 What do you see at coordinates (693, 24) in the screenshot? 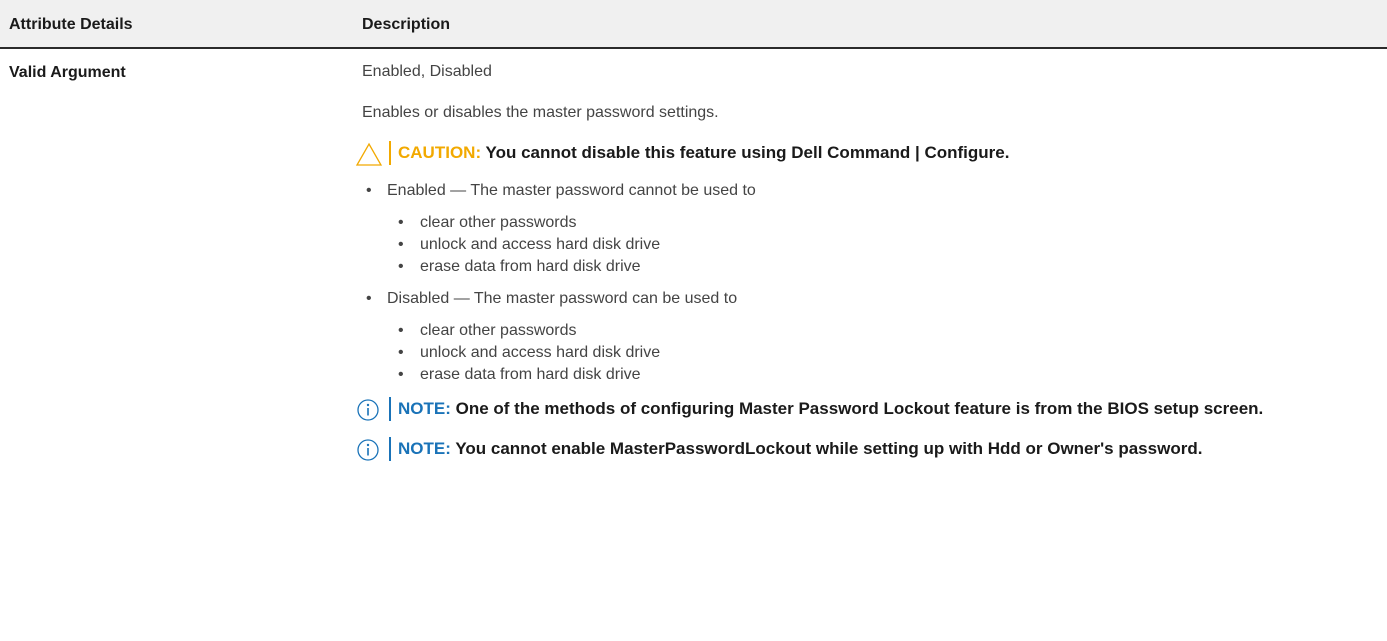
I see `table-header-row: Attribute Details Description` at bounding box center [693, 24].